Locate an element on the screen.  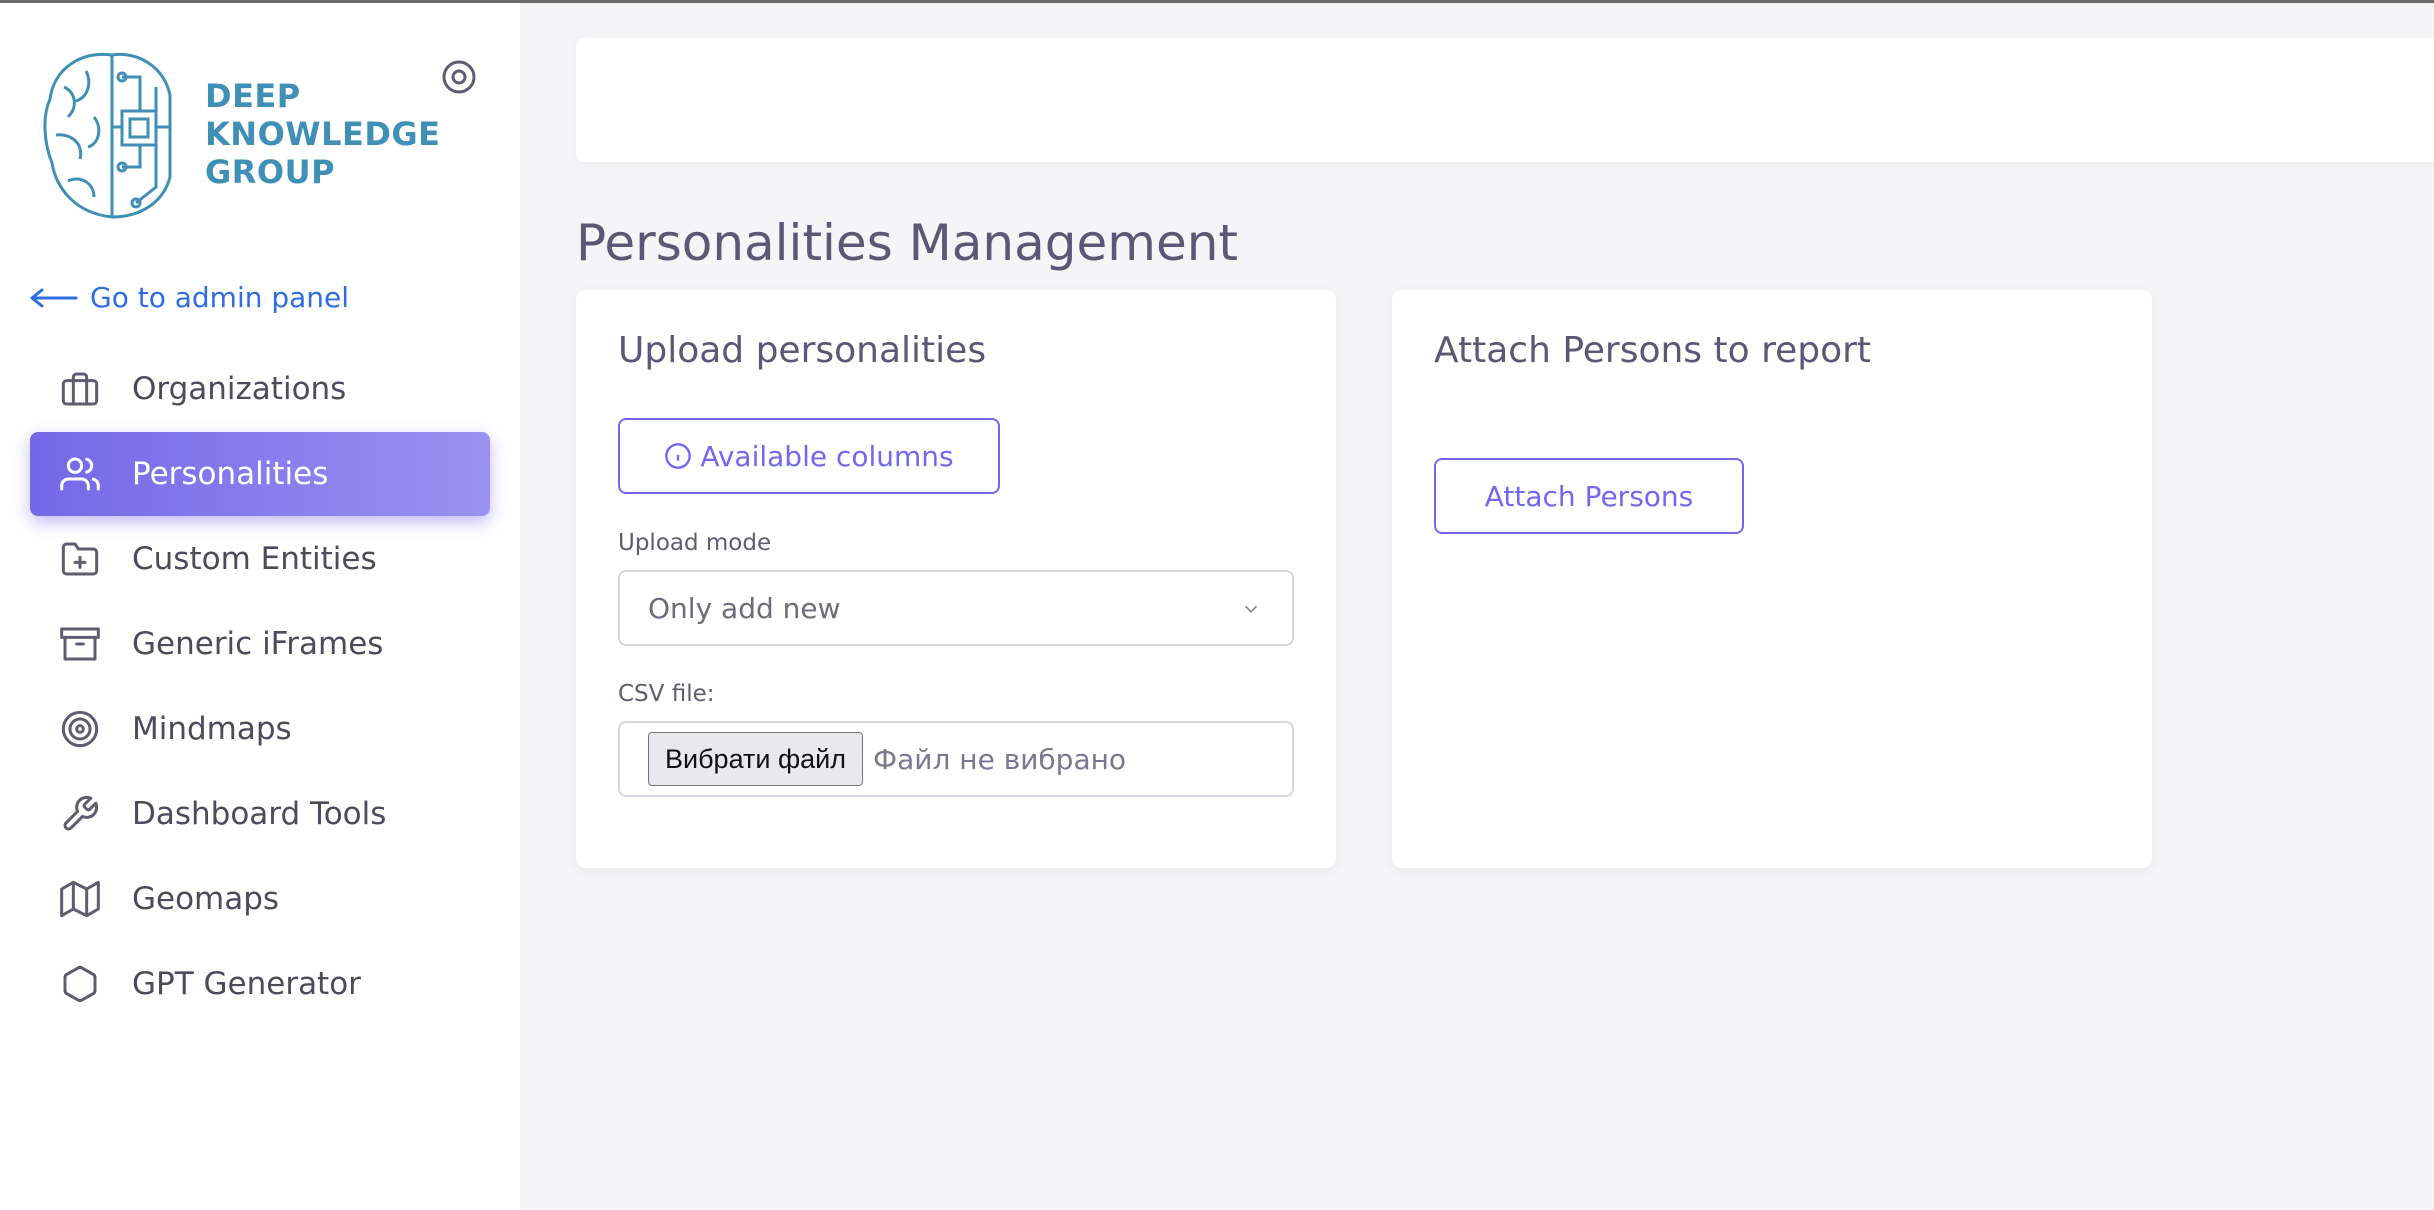
sidebar-collapse-toggle is located at coordinates (459, 77).